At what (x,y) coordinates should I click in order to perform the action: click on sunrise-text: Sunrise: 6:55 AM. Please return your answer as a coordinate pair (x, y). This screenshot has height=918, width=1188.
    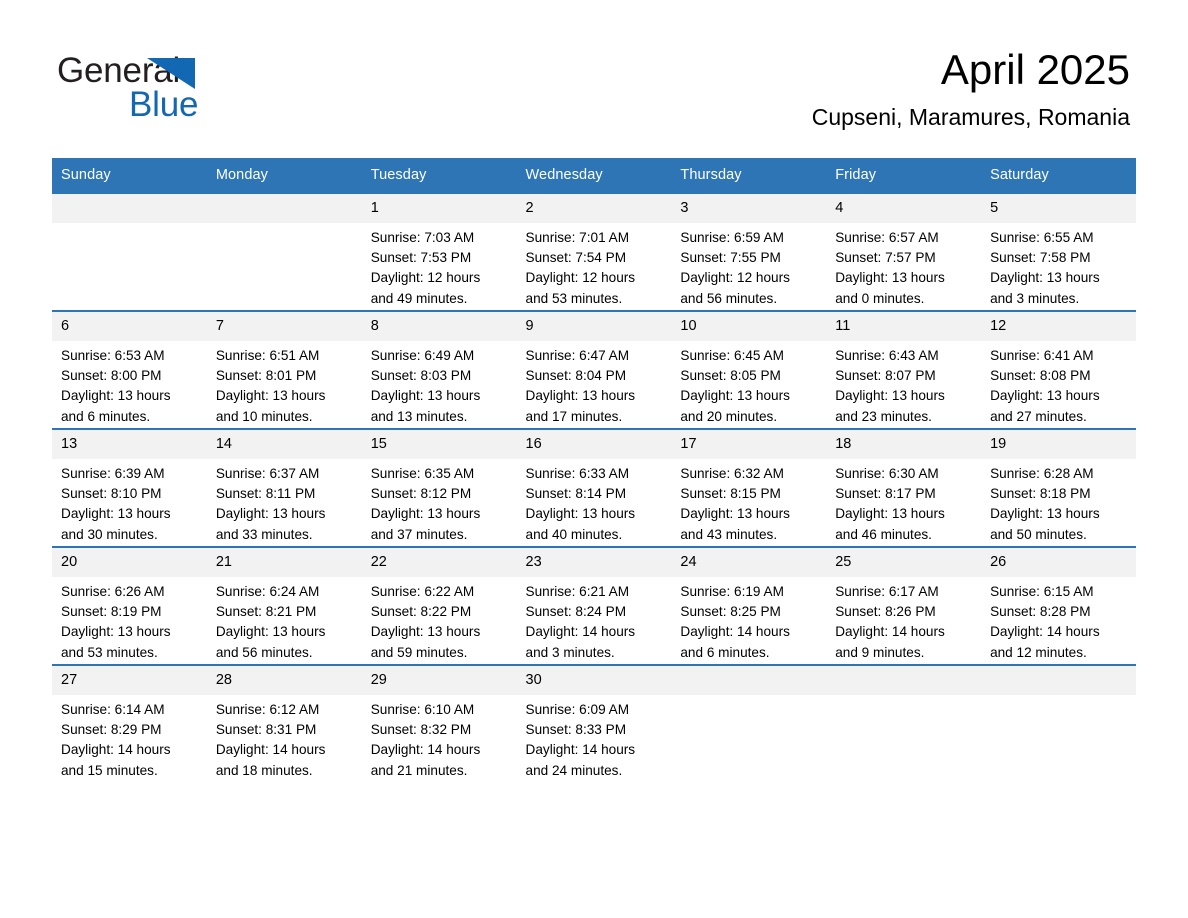
    Looking at the image, I should click on (1042, 237).